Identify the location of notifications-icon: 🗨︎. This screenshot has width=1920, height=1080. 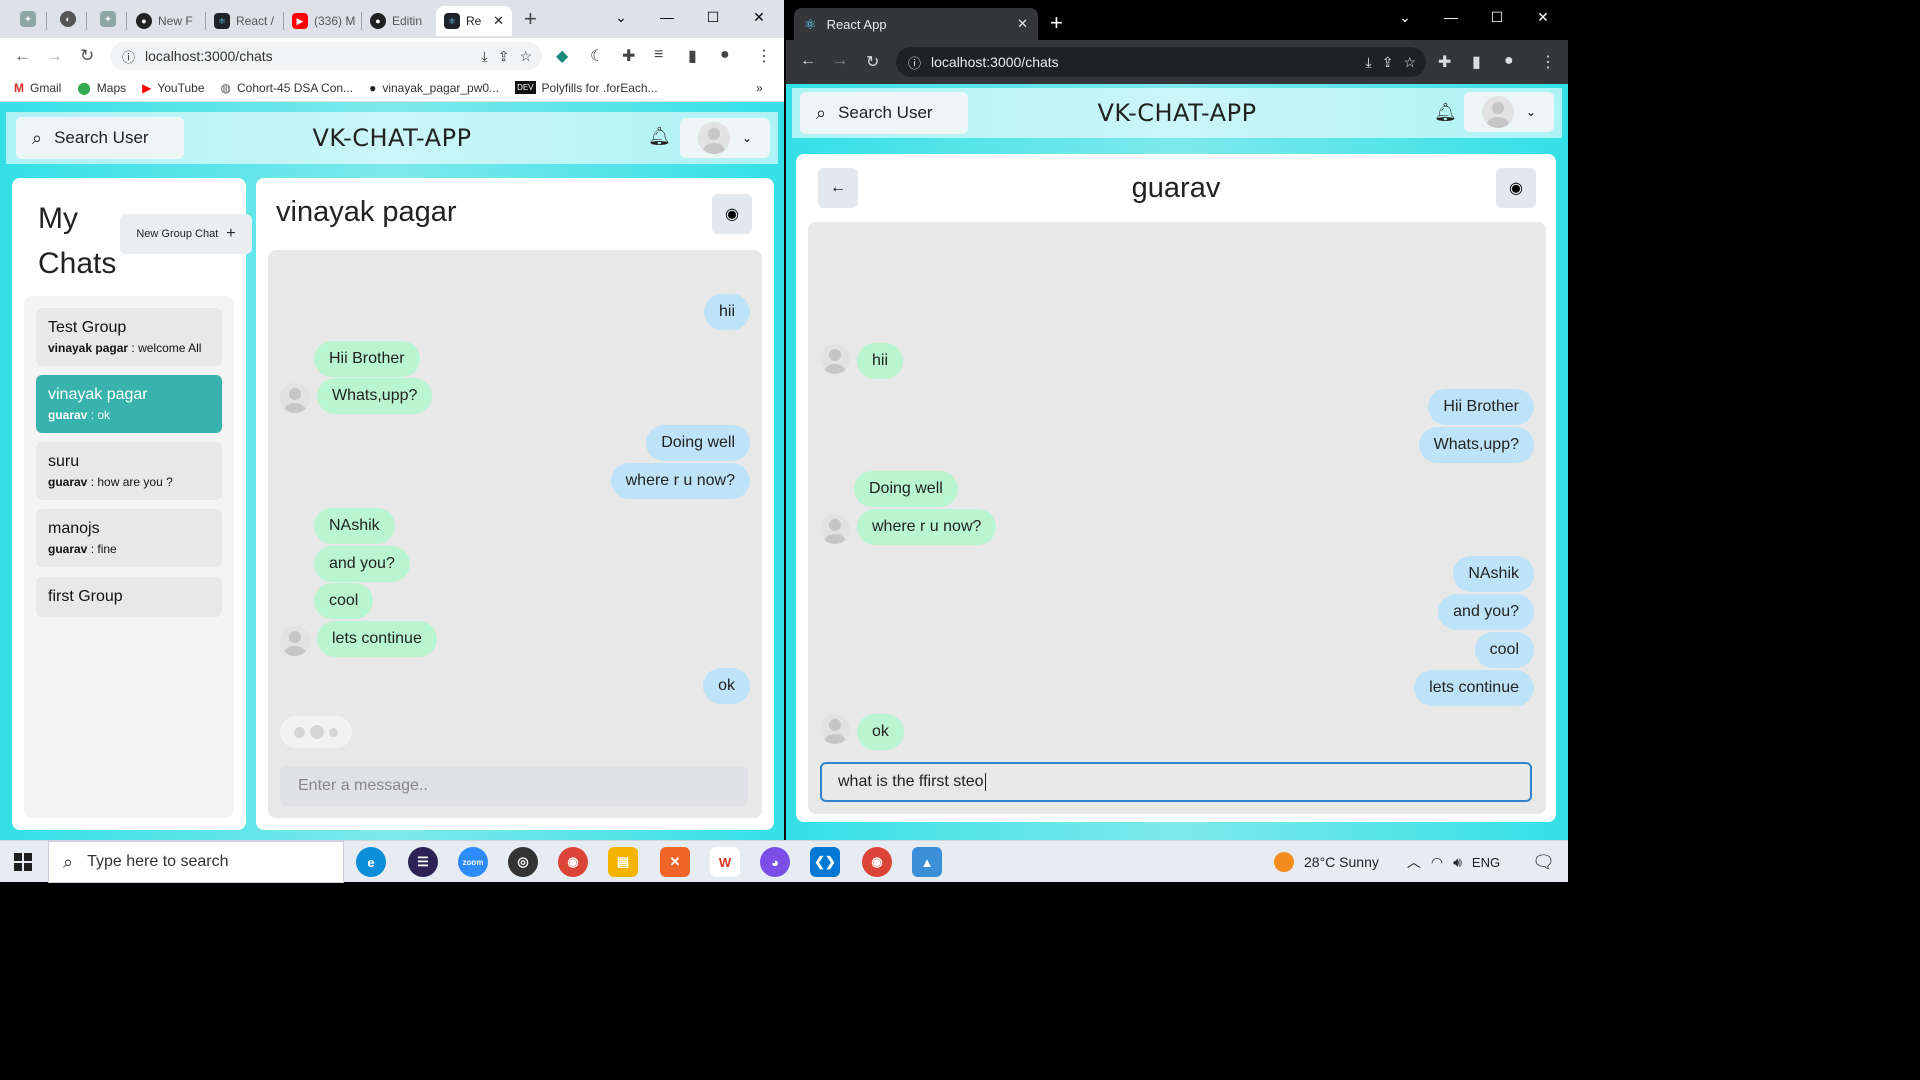
(1543, 862).